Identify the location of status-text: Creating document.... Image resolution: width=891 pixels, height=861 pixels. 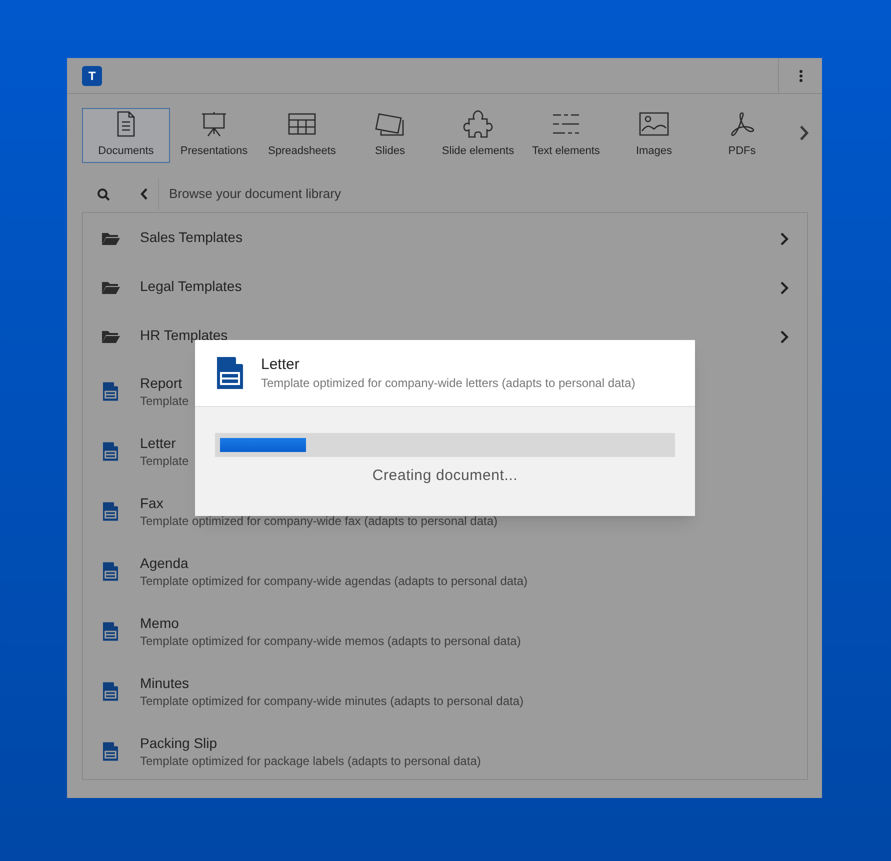
(445, 476).